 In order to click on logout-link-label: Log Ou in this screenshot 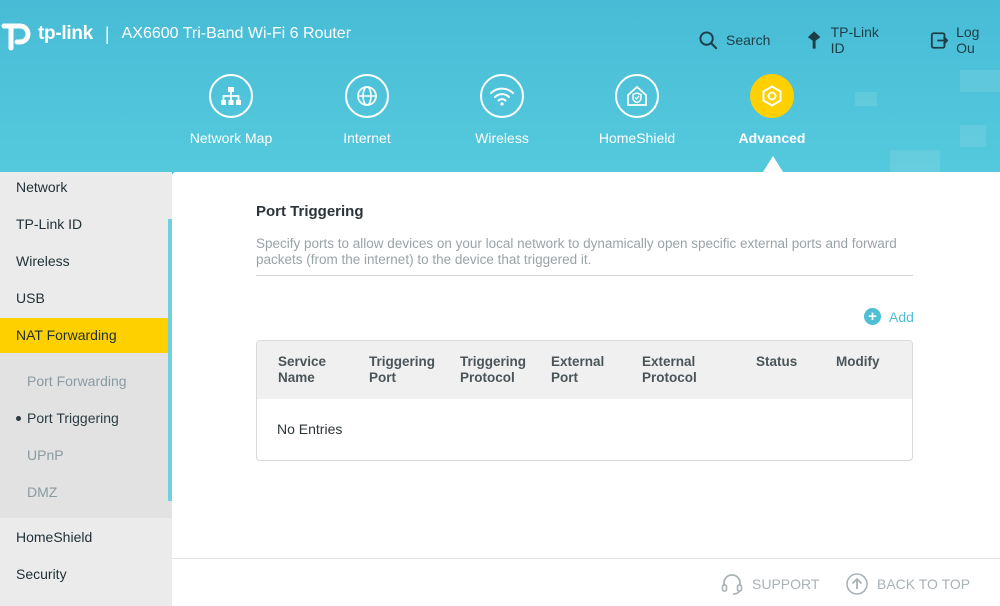, I will do `click(968, 40)`.